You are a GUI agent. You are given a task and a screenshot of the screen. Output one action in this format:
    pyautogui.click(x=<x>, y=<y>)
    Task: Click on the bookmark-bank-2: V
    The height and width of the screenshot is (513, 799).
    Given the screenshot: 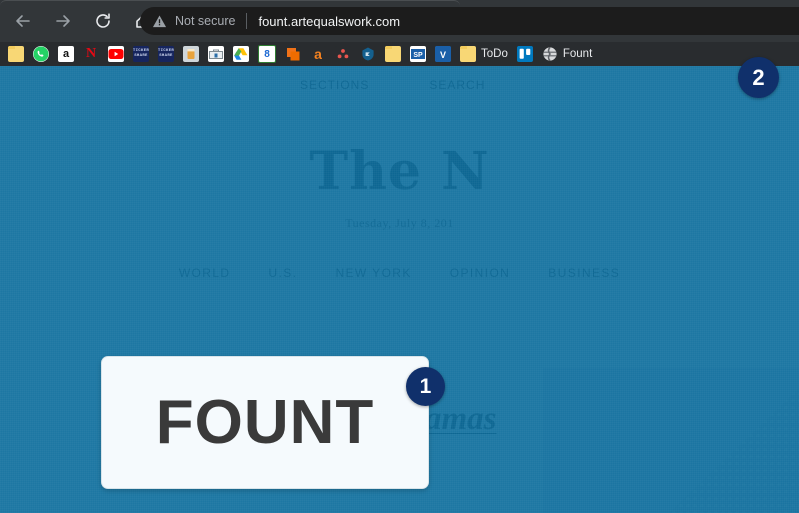 What is the action you would take?
    pyautogui.click(x=443, y=54)
    